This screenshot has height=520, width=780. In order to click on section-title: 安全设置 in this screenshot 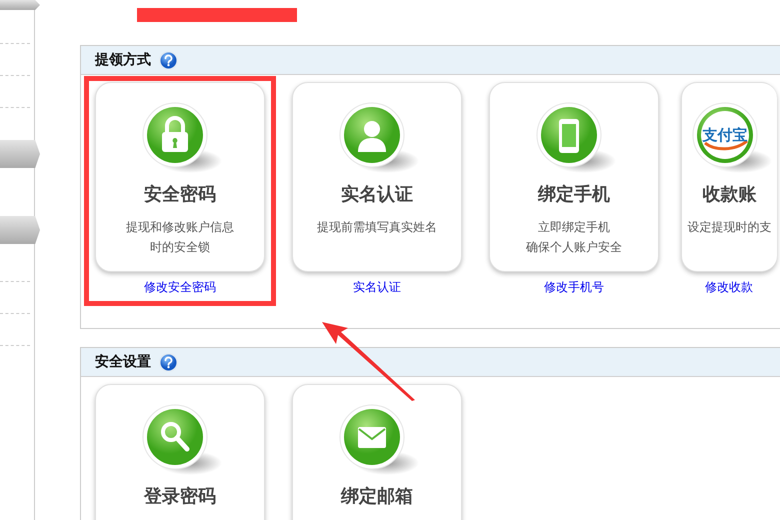, I will do `click(123, 362)`.